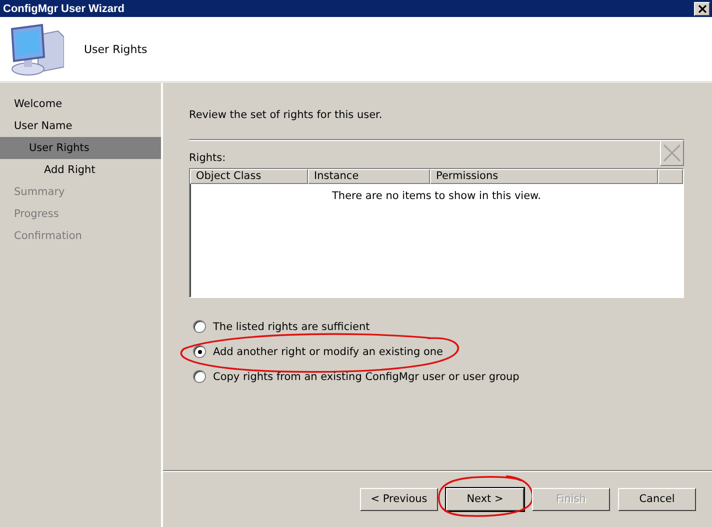 This screenshot has height=527, width=712. What do you see at coordinates (80, 126) in the screenshot?
I see `sidebar-item: User Name` at bounding box center [80, 126].